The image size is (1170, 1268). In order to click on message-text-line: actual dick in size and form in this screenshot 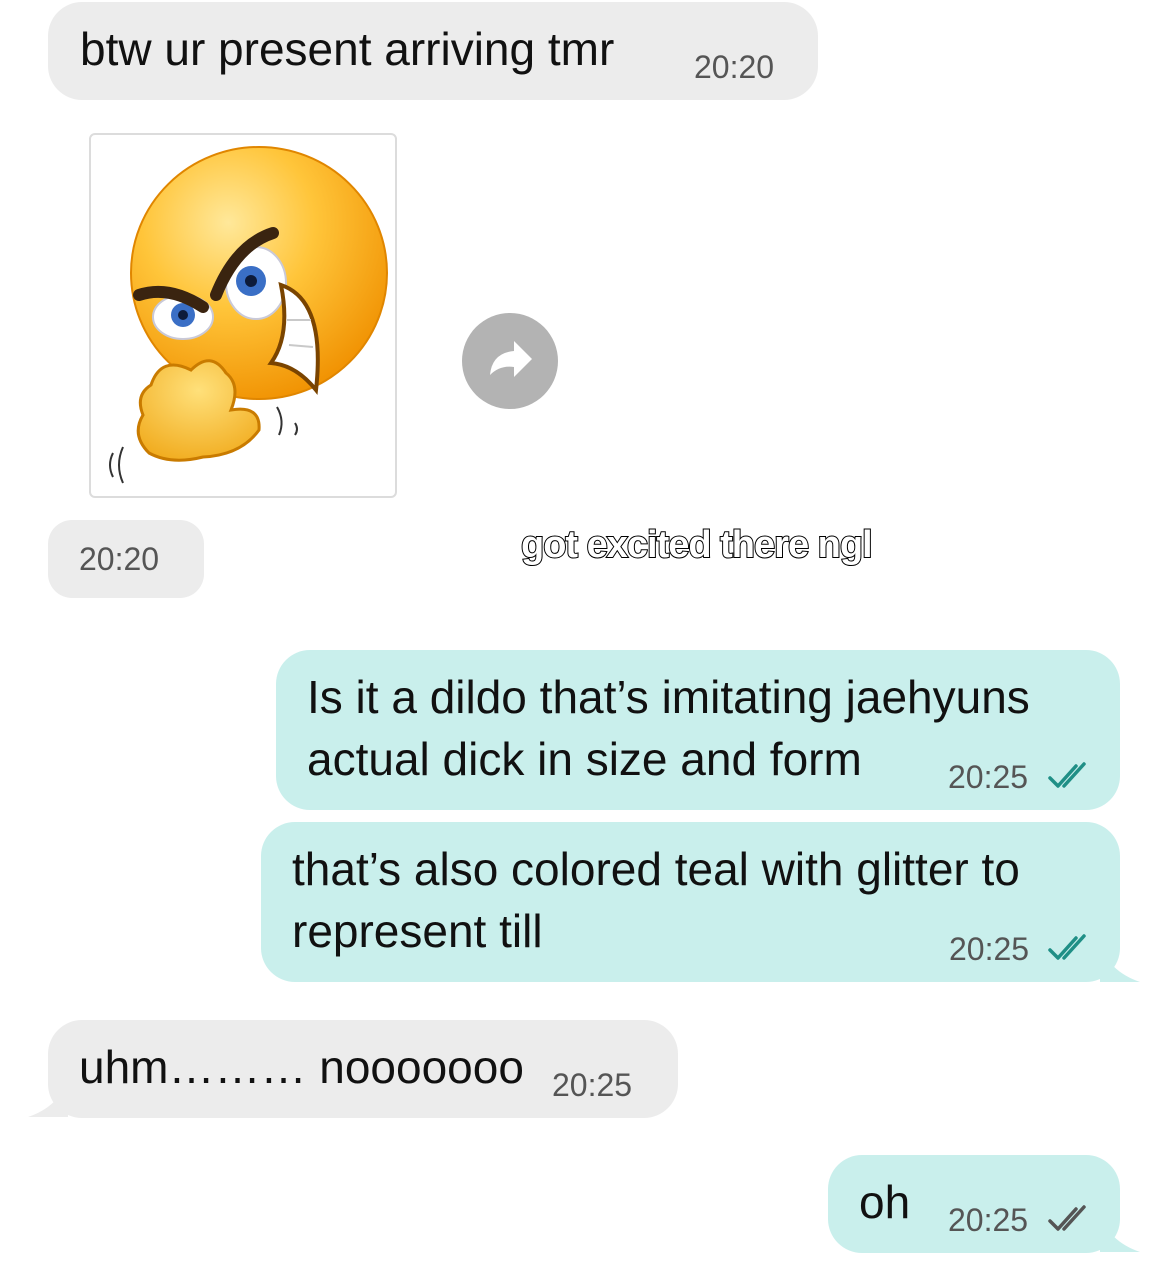, I will do `click(584, 759)`.